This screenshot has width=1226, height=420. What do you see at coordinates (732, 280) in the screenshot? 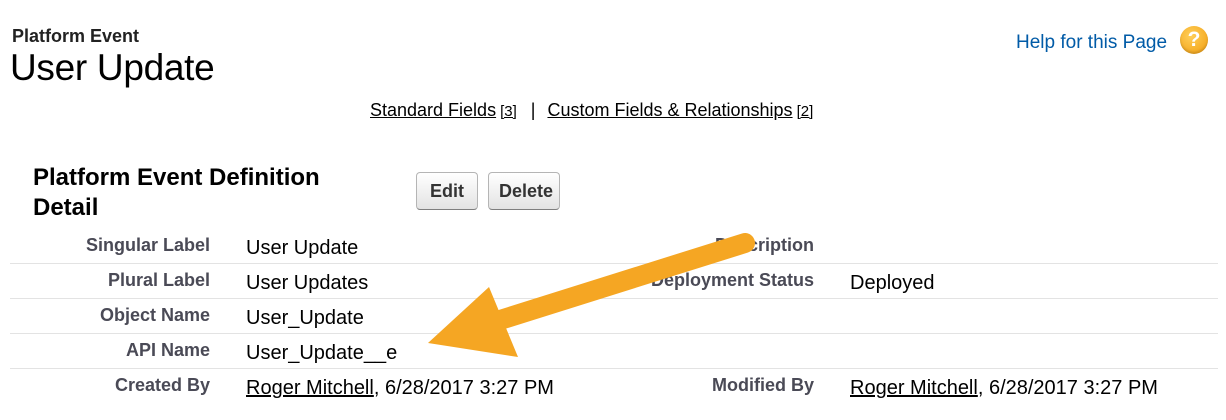
I see `deployment-status-label: Deployment Status` at bounding box center [732, 280].